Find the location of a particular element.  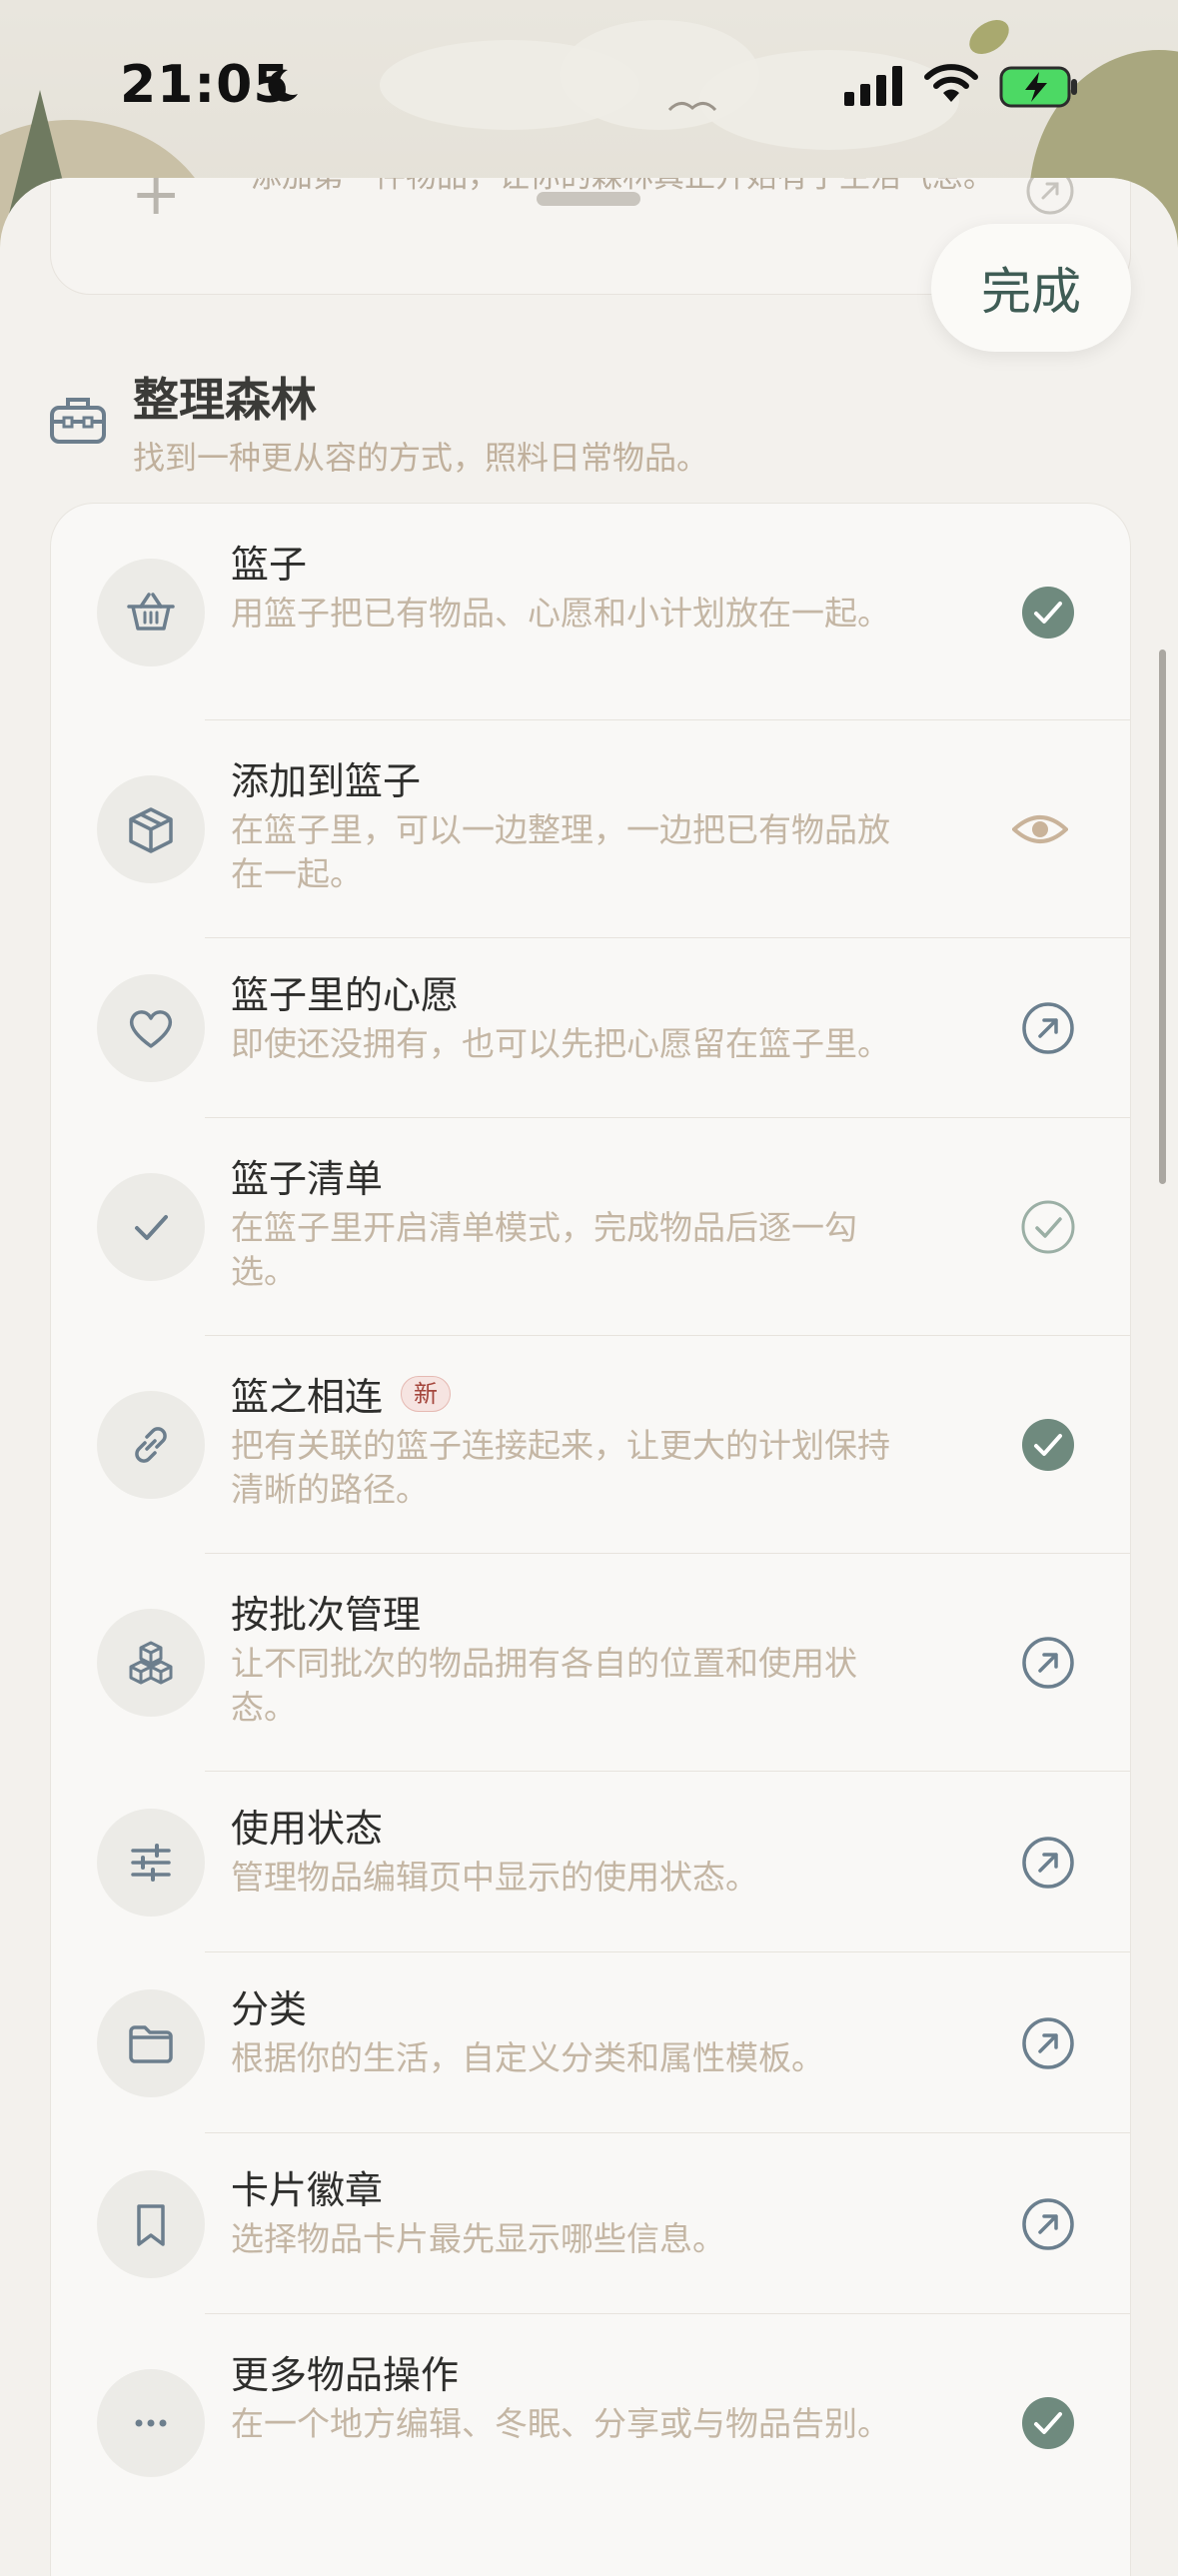

feature-description: 让不同批次的物品拥有各自的位置和使用状态。 is located at coordinates (544, 1685).